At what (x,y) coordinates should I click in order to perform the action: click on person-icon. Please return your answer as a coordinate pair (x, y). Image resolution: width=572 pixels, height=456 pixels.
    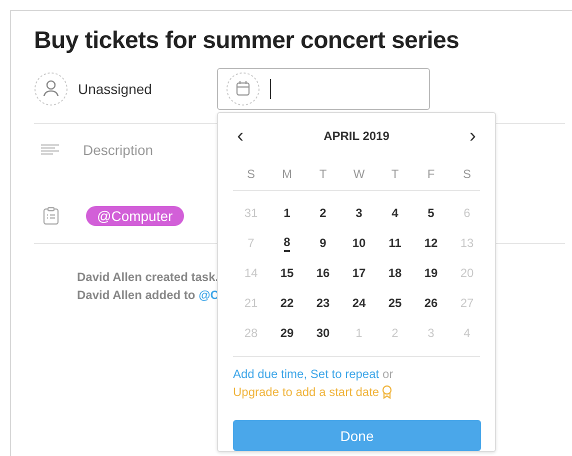
    Looking at the image, I should click on (51, 89).